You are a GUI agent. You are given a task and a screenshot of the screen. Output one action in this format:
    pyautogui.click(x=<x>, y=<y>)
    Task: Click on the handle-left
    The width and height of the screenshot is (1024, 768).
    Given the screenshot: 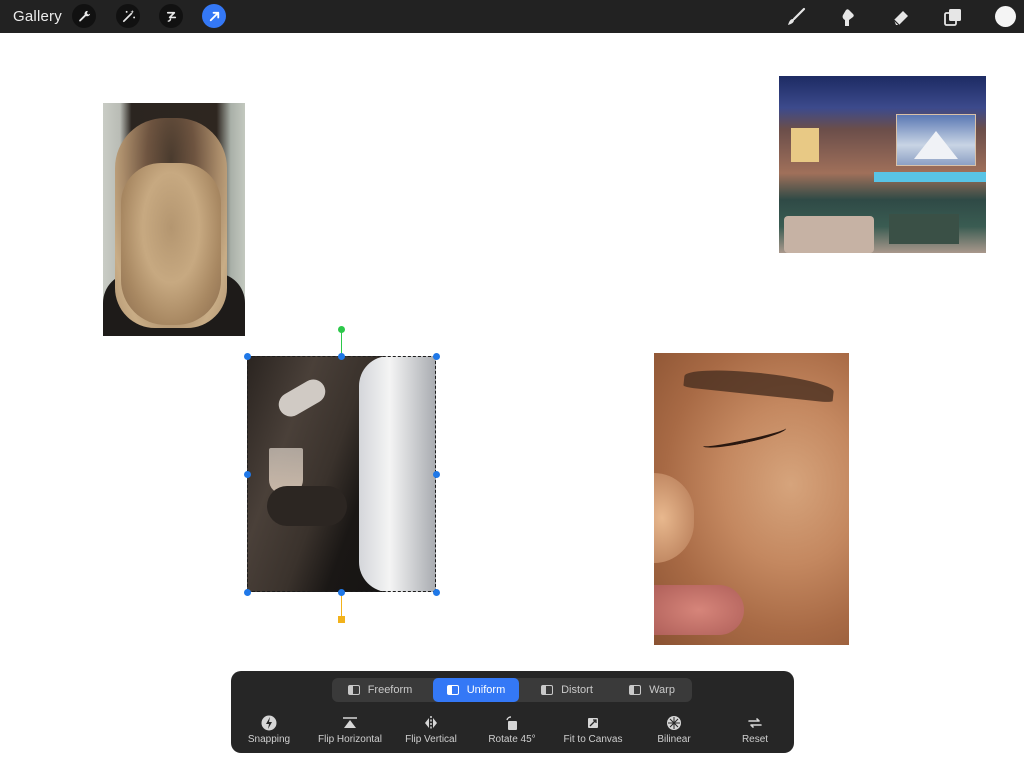 What is the action you would take?
    pyautogui.click(x=247, y=474)
    